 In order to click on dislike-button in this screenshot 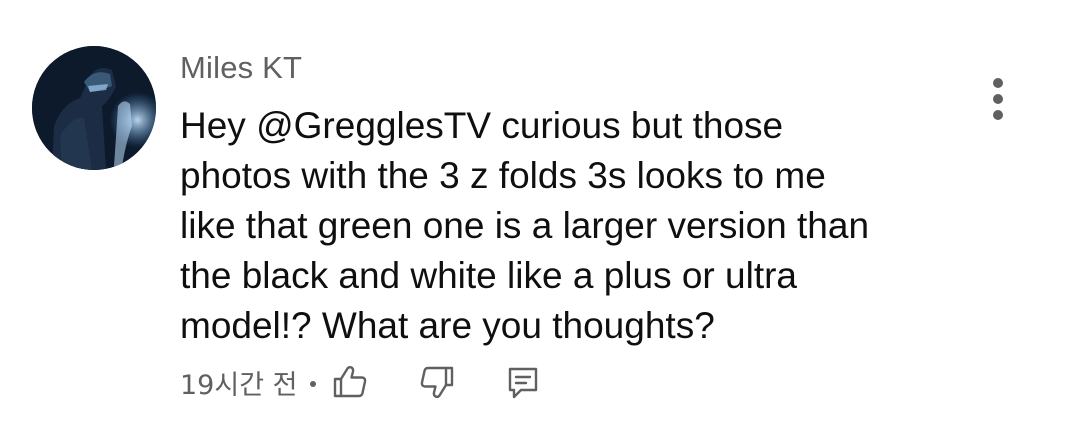, I will do `click(437, 382)`.